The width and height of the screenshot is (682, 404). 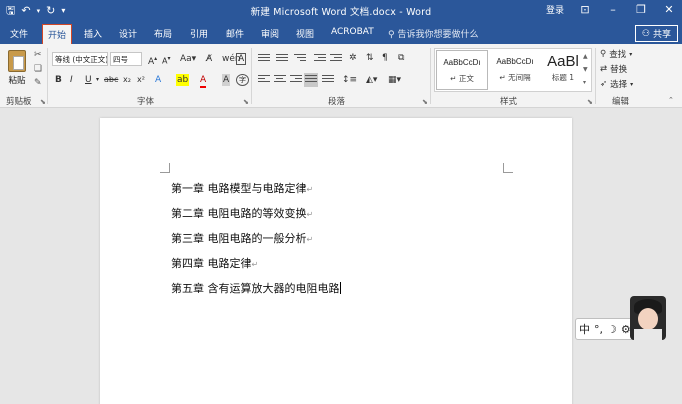 What do you see at coordinates (508, 168) in the screenshot?
I see `margin-mark-top-right` at bounding box center [508, 168].